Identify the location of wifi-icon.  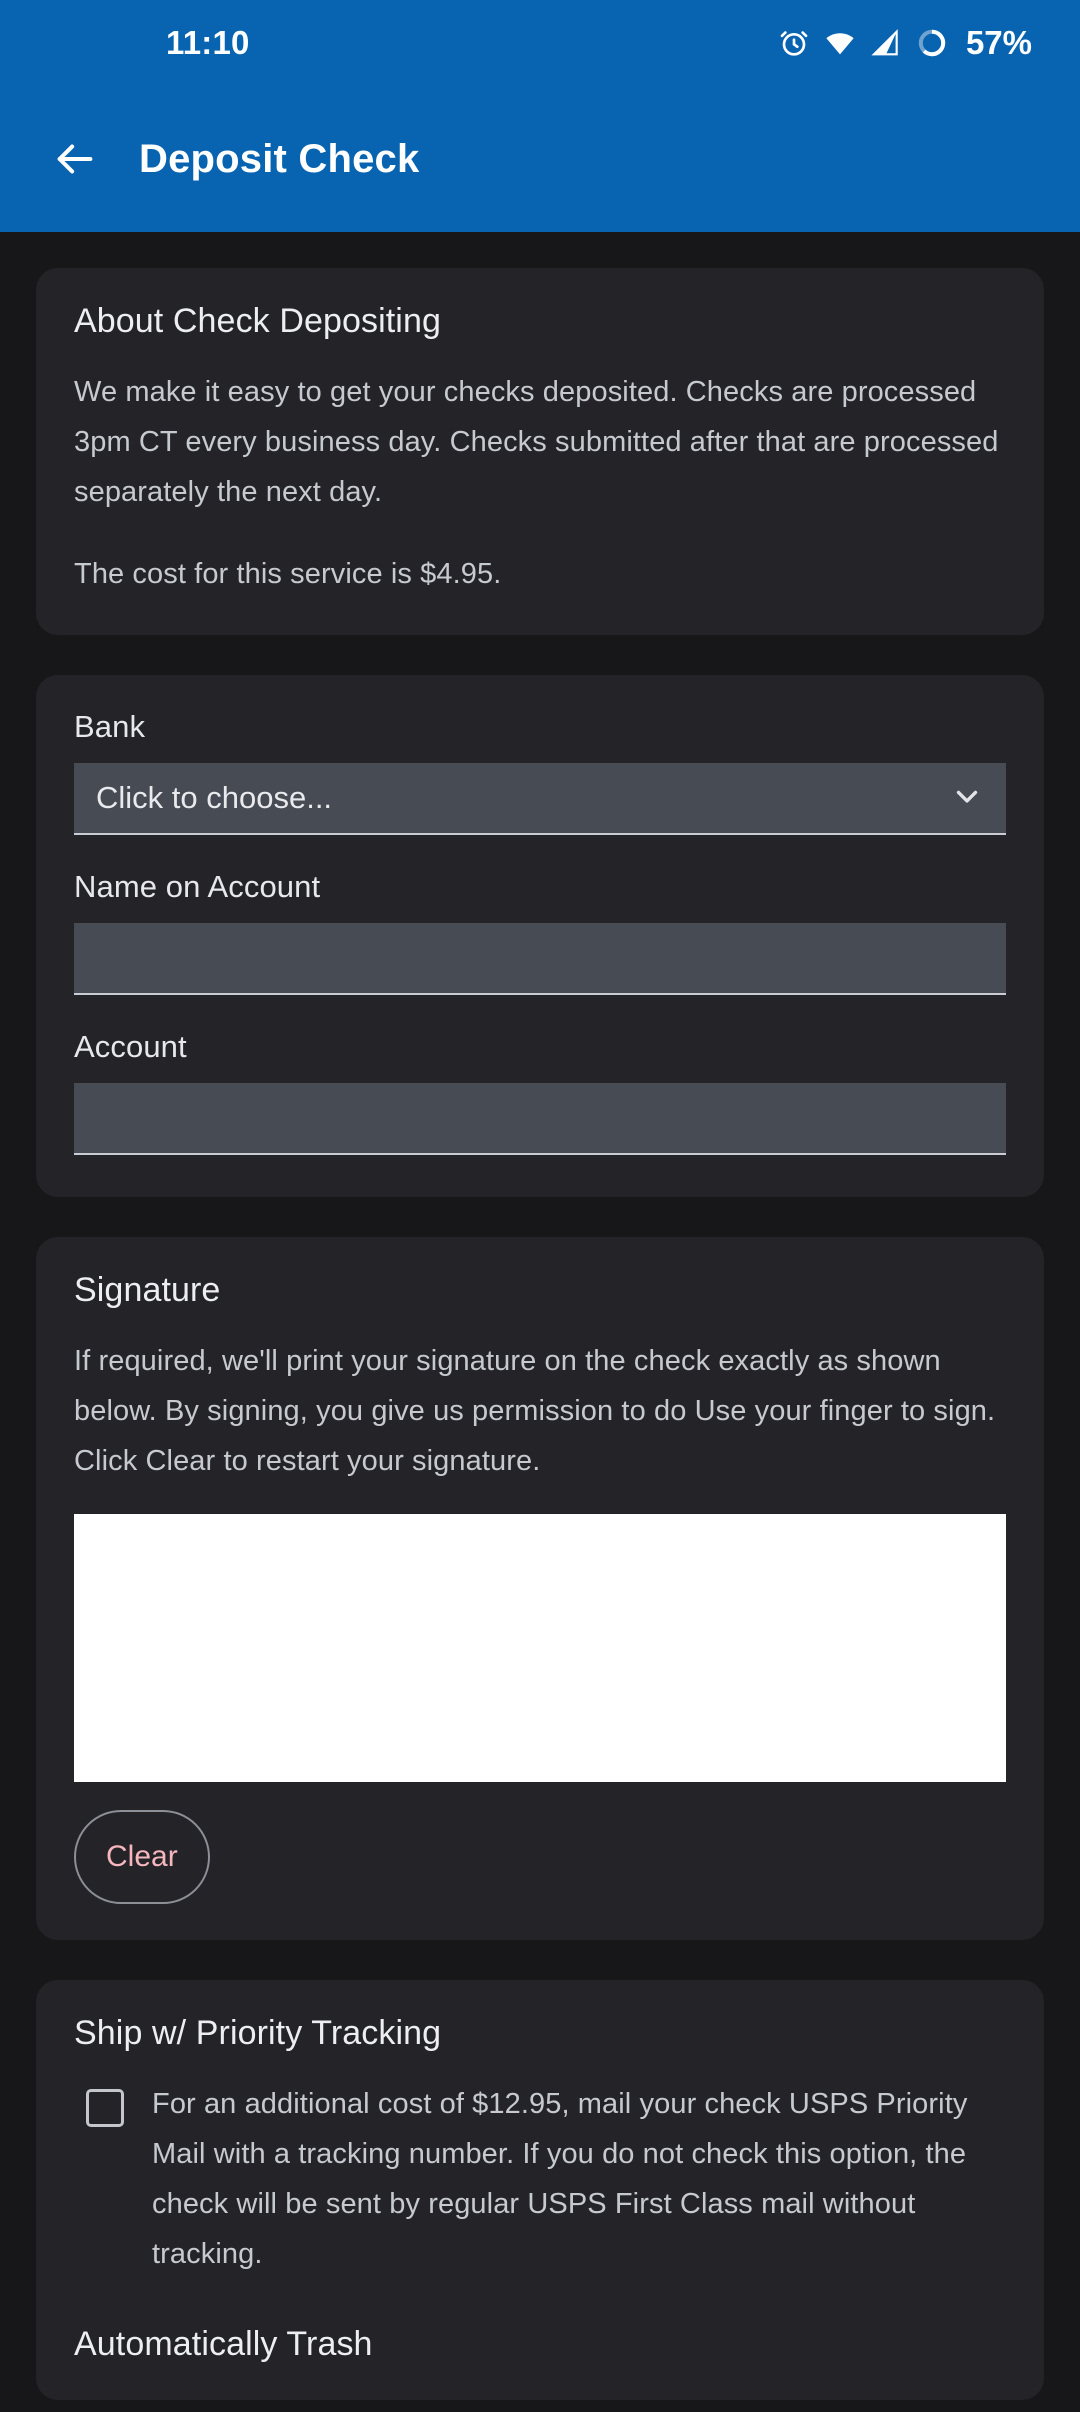
(840, 43).